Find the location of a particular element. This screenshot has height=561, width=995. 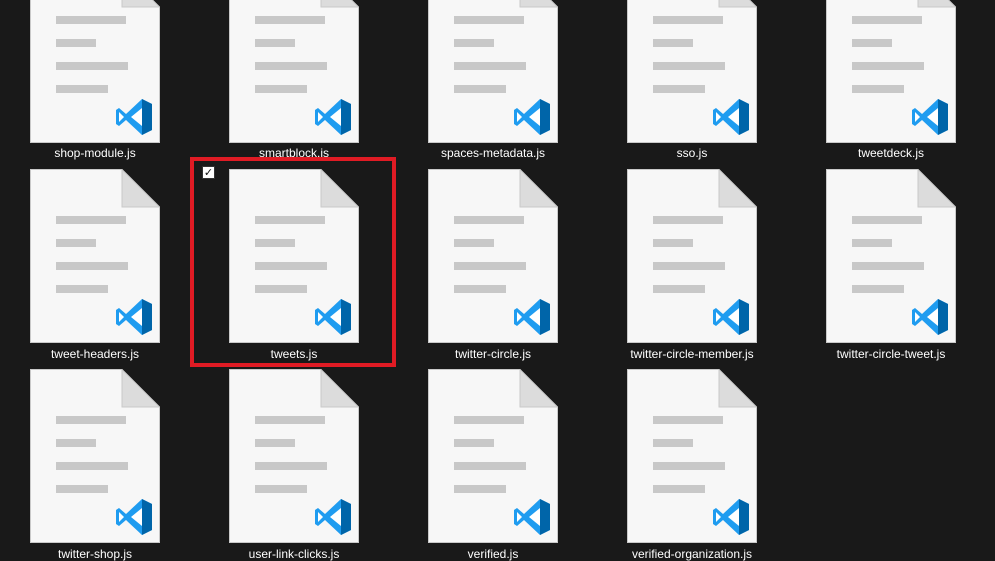

file-name-label: sso.js is located at coordinates (692, 153).